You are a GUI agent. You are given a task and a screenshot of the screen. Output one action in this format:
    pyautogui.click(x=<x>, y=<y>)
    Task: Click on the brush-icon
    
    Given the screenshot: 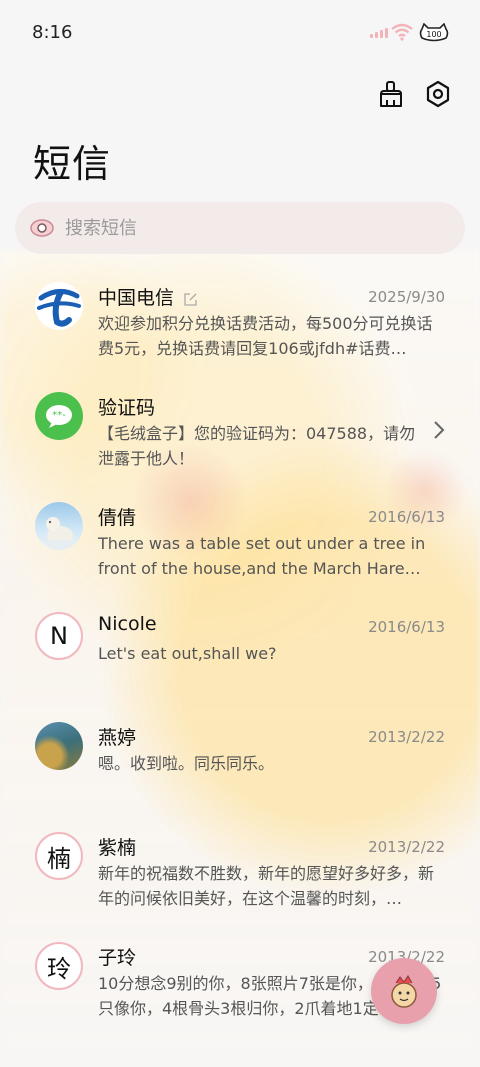 What is the action you would take?
    pyautogui.click(x=391, y=94)
    